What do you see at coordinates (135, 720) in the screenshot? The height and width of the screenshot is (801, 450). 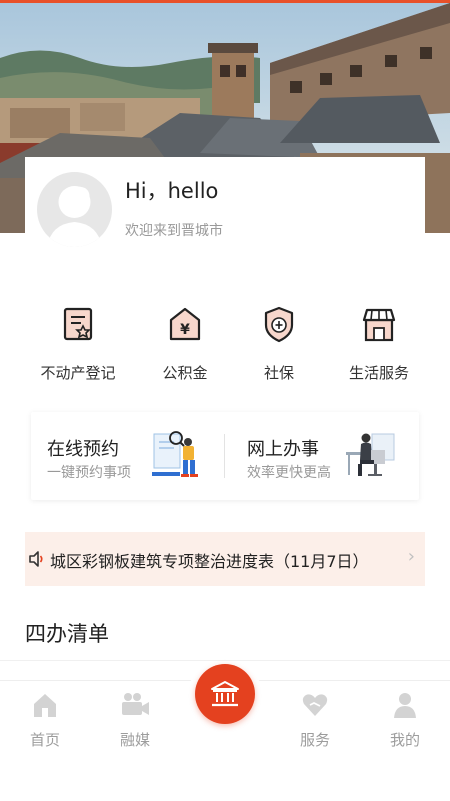 I see `tab-media: 融媒` at bounding box center [135, 720].